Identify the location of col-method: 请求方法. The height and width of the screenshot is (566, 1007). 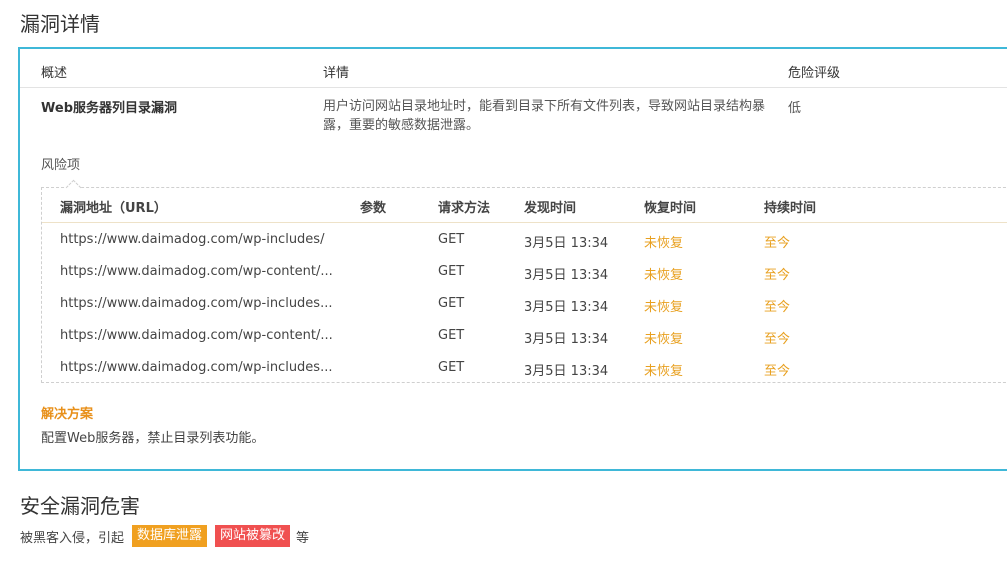
(464, 208).